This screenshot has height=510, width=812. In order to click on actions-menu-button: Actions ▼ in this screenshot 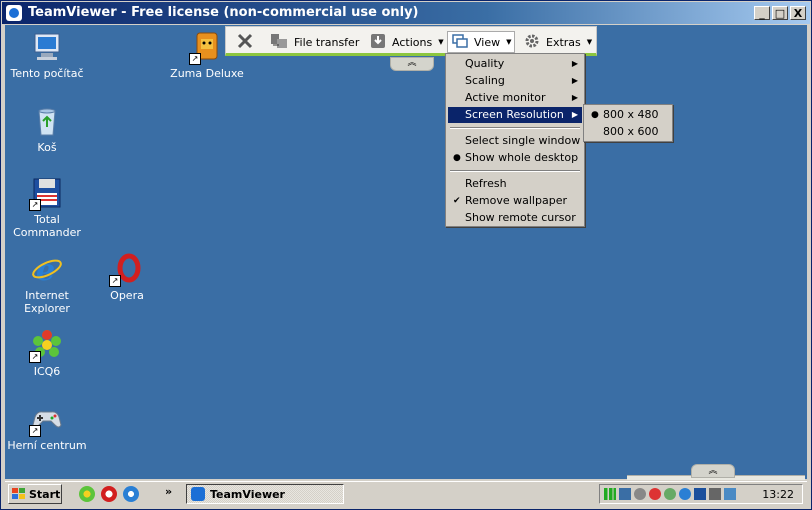, I will do `click(407, 42)`.